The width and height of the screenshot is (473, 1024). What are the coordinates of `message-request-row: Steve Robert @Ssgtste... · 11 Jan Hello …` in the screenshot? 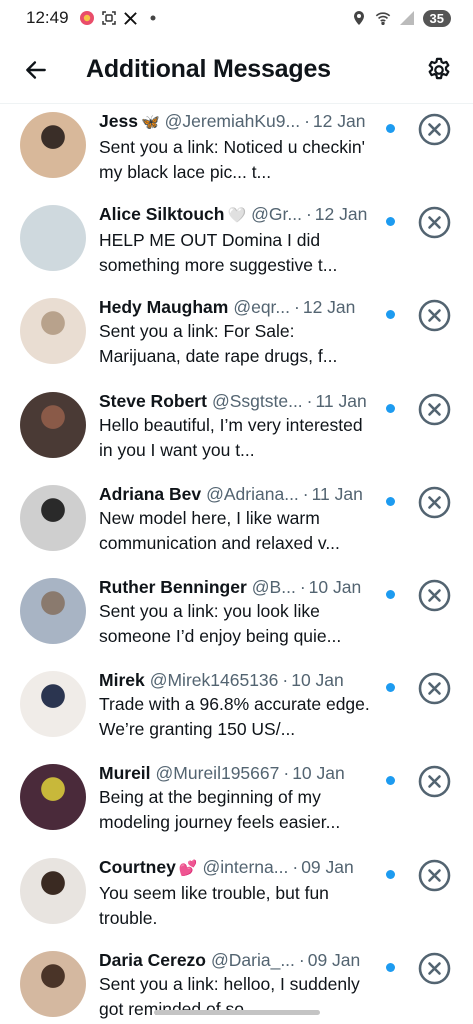 It's located at (236, 430).